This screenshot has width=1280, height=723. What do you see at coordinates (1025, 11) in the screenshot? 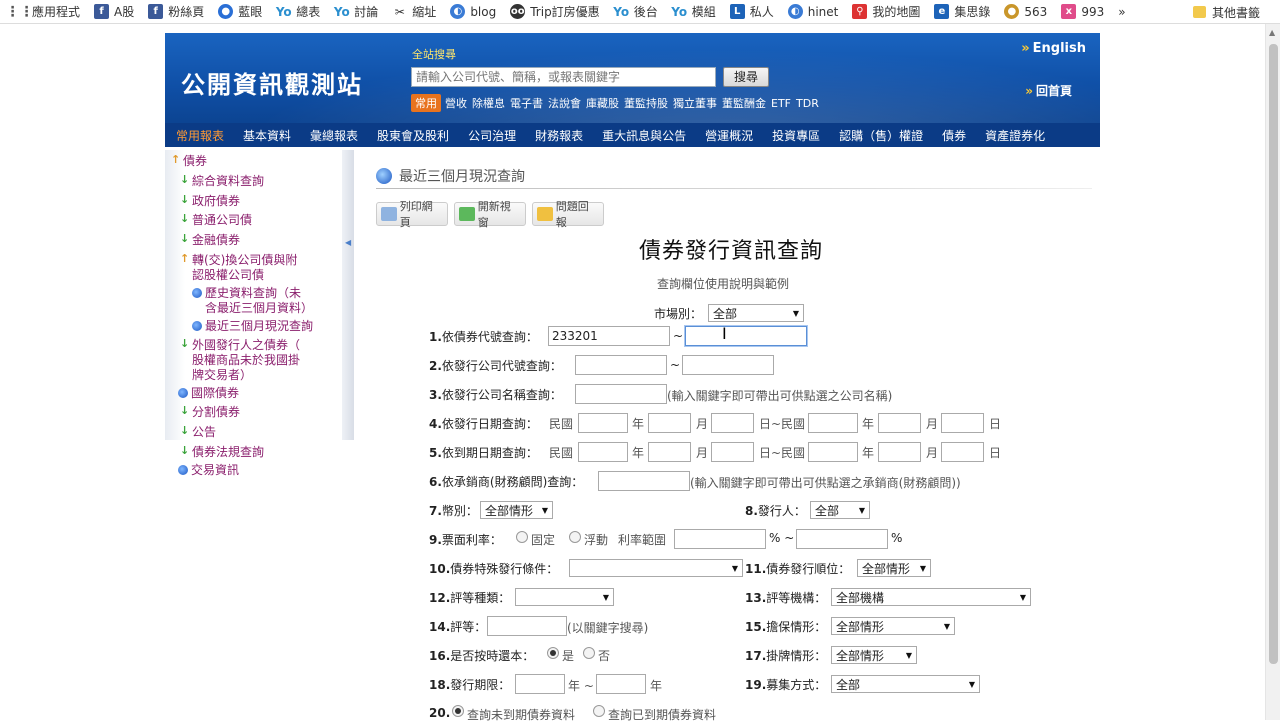
I see `bookmark-563: ● 563` at bounding box center [1025, 11].